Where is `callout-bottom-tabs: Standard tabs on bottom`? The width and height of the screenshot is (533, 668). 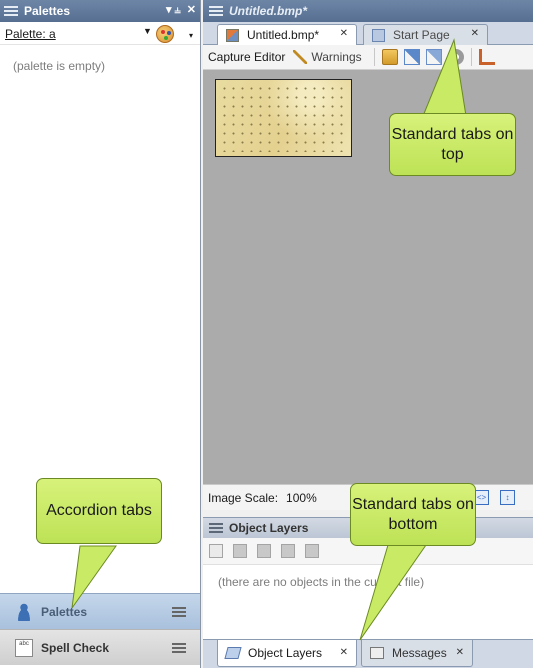 callout-bottom-tabs: Standard tabs on bottom is located at coordinates (413, 514).